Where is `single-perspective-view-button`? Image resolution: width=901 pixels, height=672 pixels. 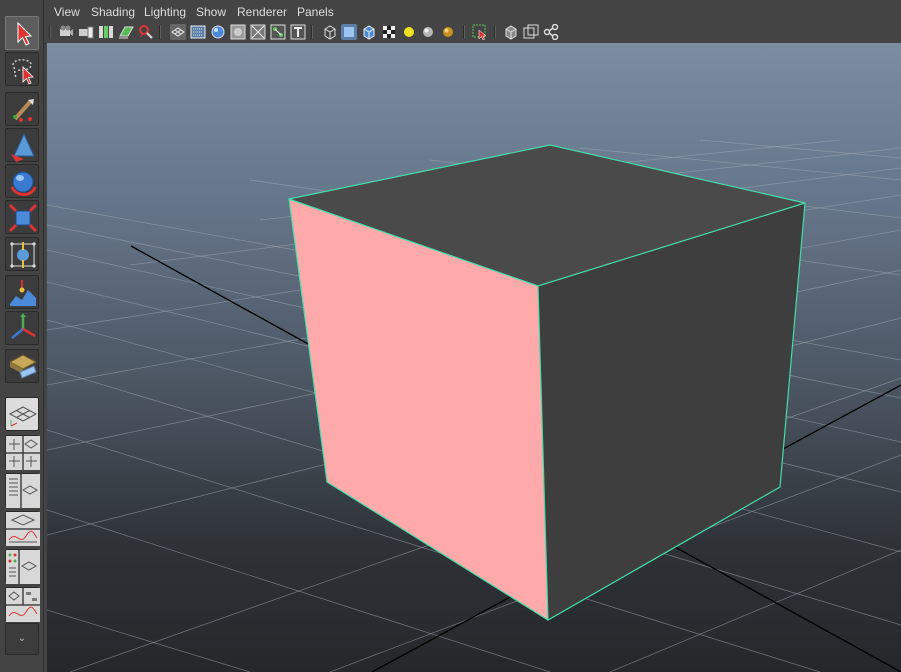
single-perspective-view-button is located at coordinates (22, 414).